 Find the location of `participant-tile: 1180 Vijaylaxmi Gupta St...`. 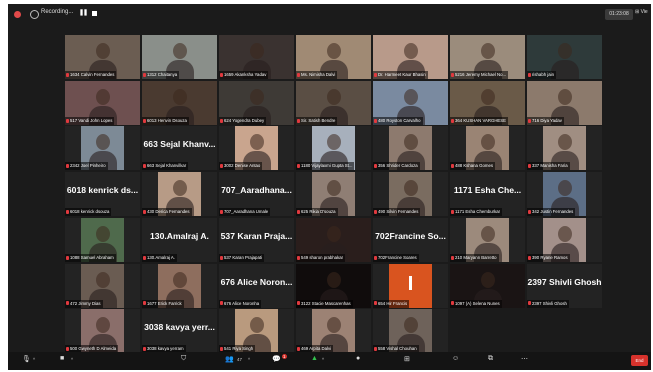

participant-tile: 1180 Vijaylaxmi Gupta St... is located at coordinates (333, 148).